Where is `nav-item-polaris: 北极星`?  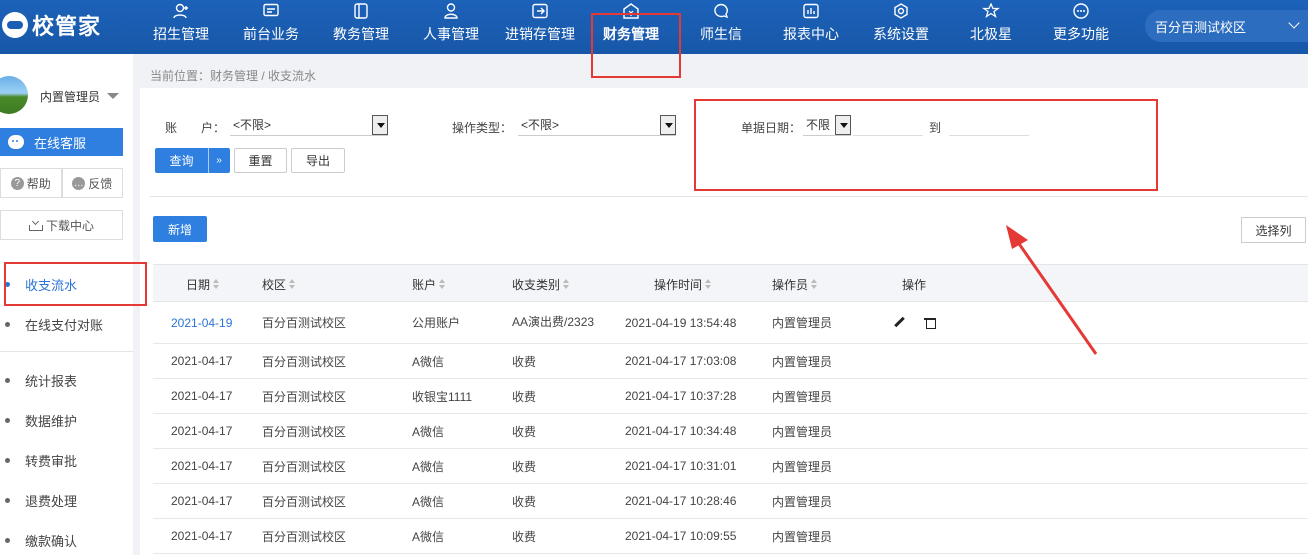 nav-item-polaris: 北极星 is located at coordinates (991, 27).